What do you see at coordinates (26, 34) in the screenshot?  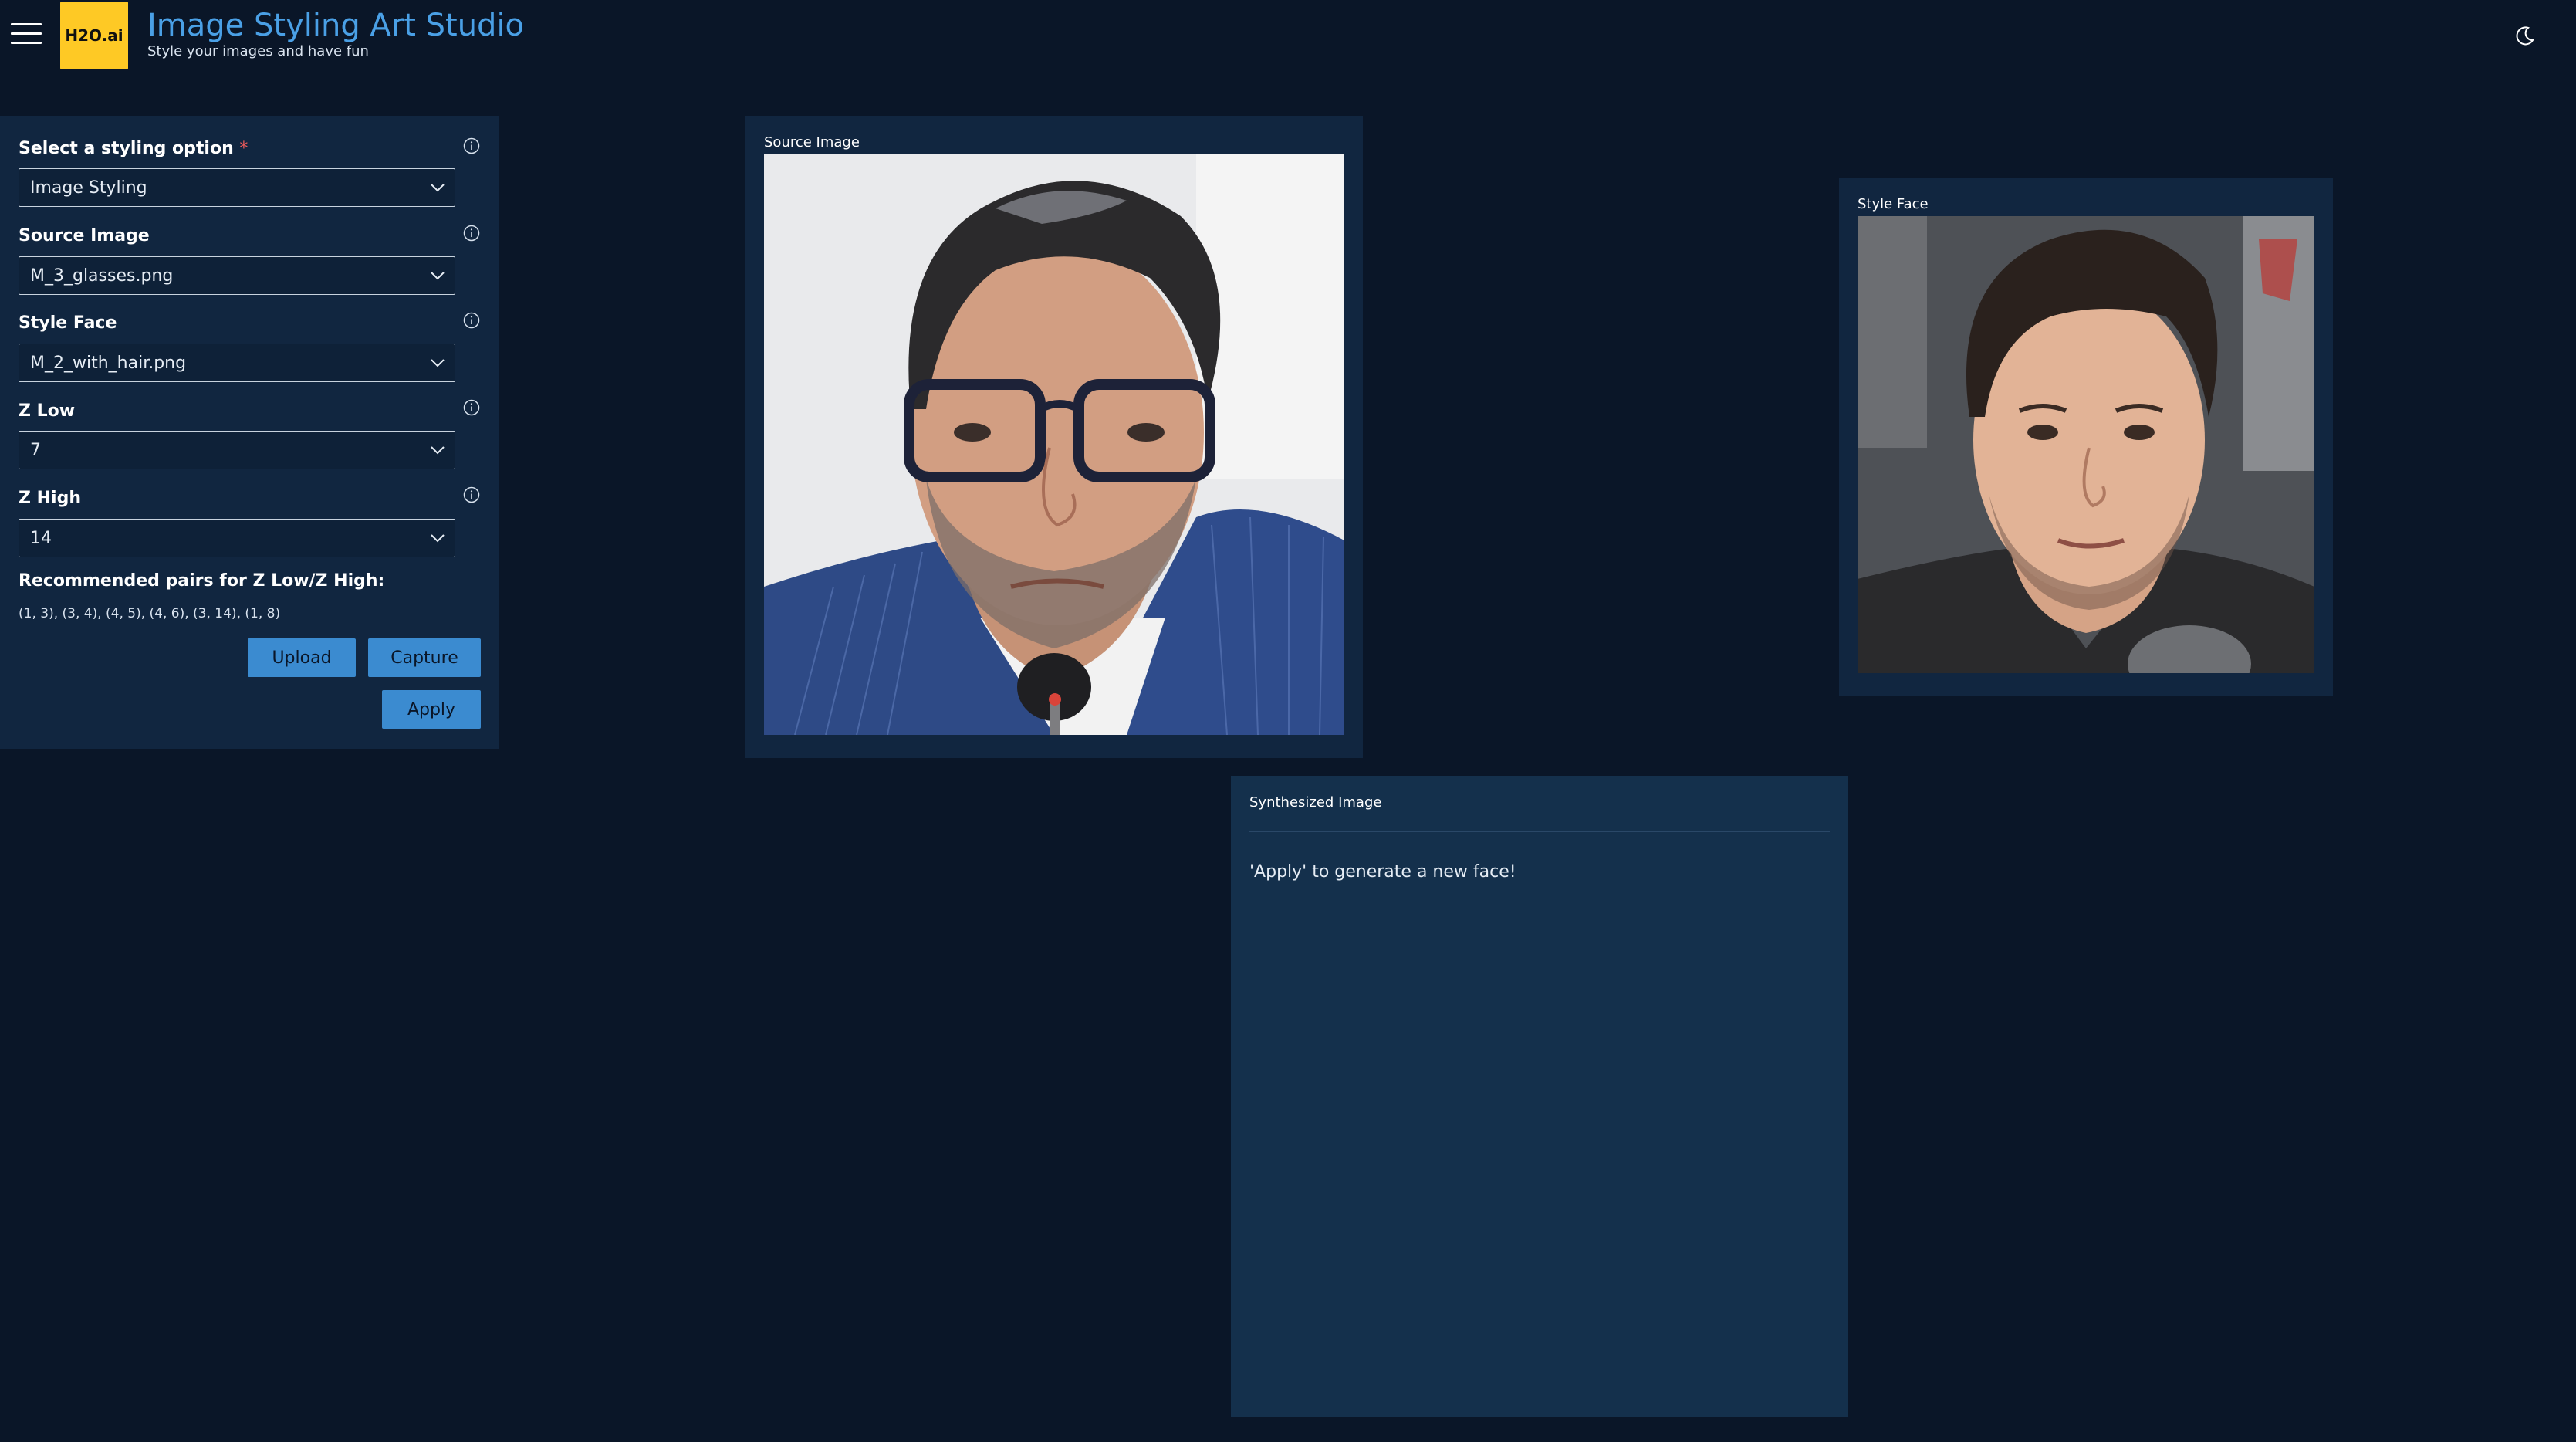 I see `hamburger-menu-icon` at bounding box center [26, 34].